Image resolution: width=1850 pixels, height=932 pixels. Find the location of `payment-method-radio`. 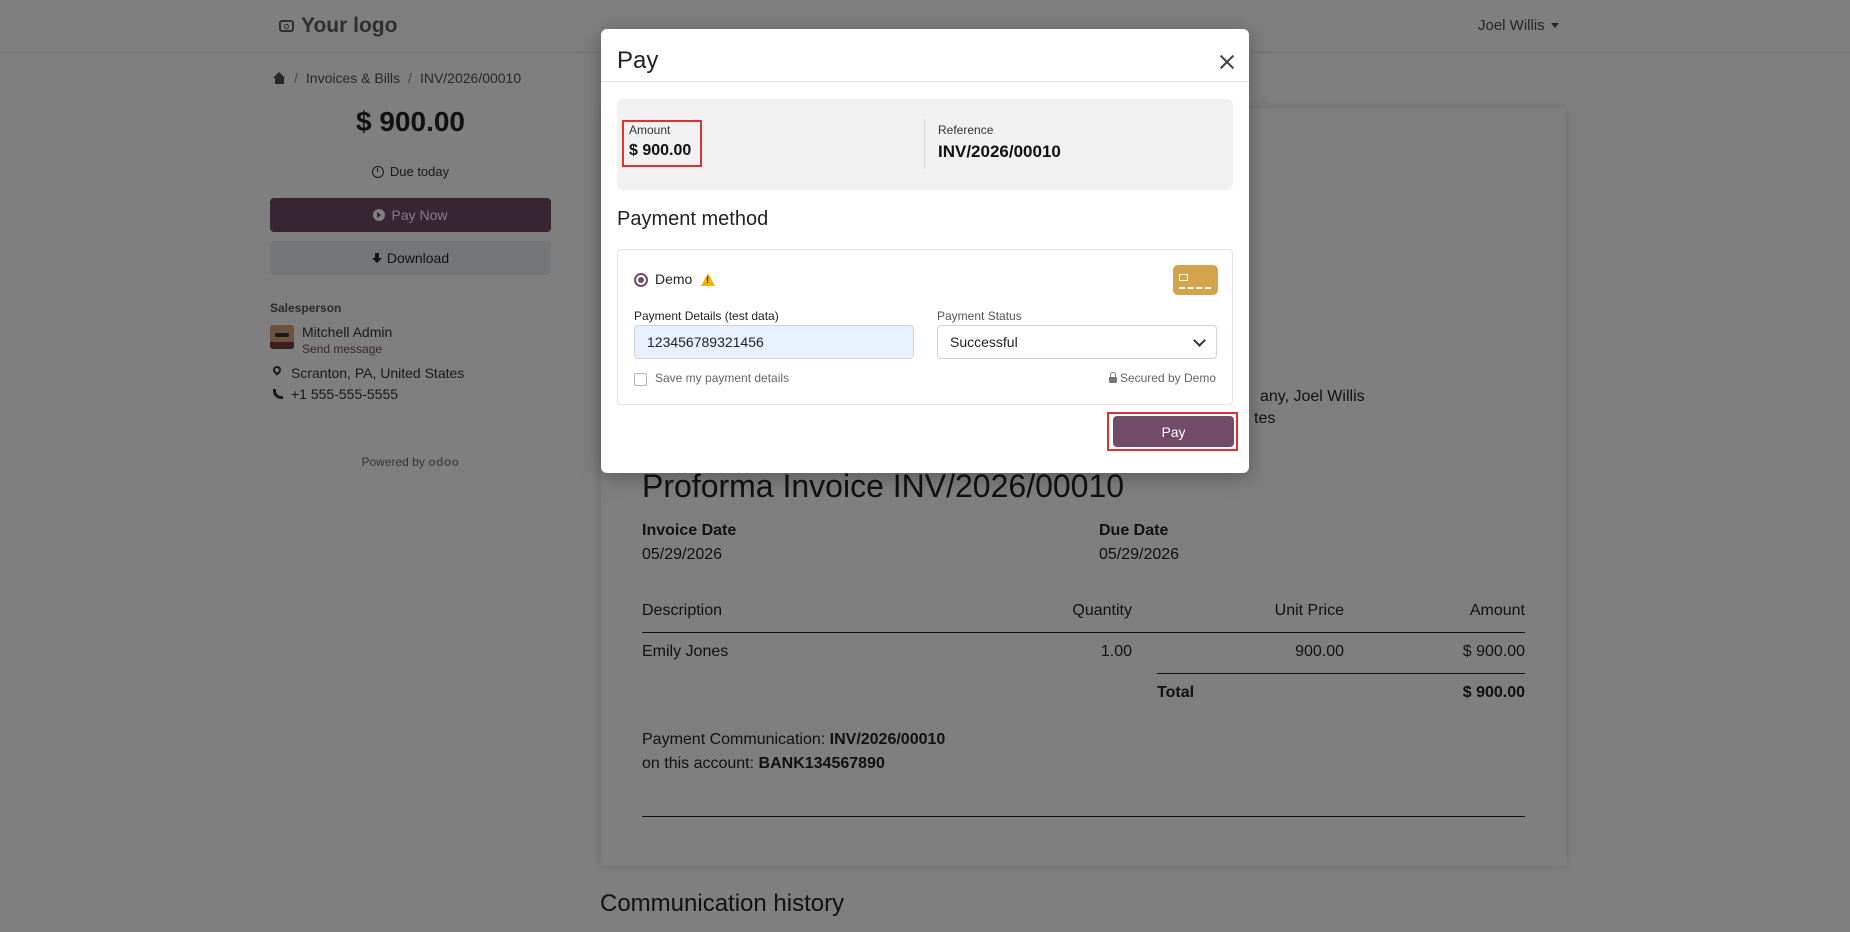

payment-method-radio is located at coordinates (641, 280).